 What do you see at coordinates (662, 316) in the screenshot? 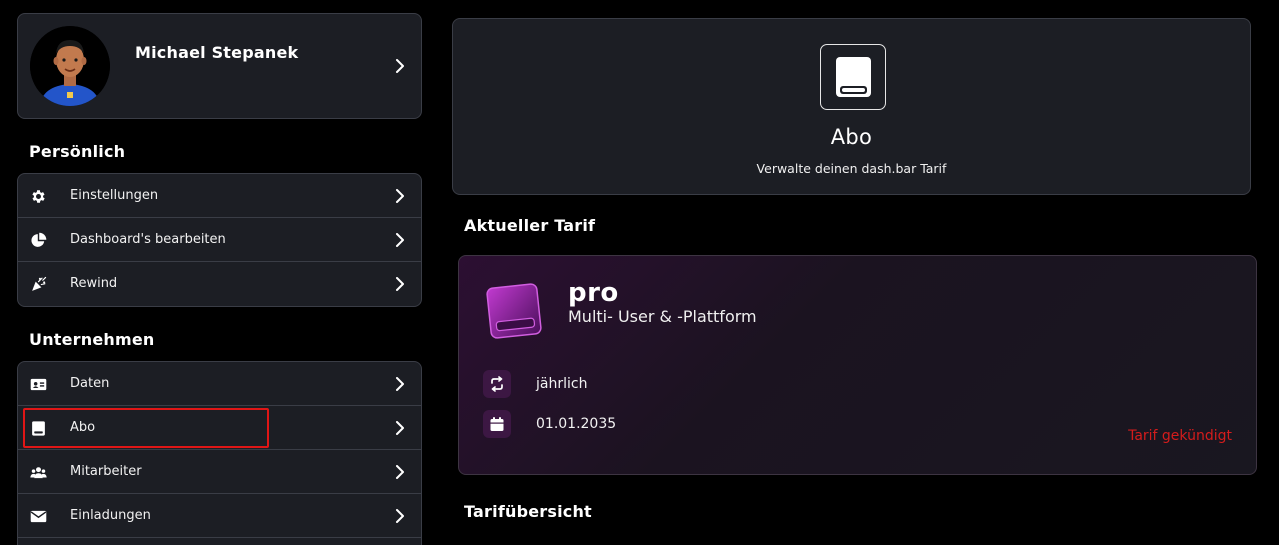
I see `plan-description: Multi- User & -Plattform` at bounding box center [662, 316].